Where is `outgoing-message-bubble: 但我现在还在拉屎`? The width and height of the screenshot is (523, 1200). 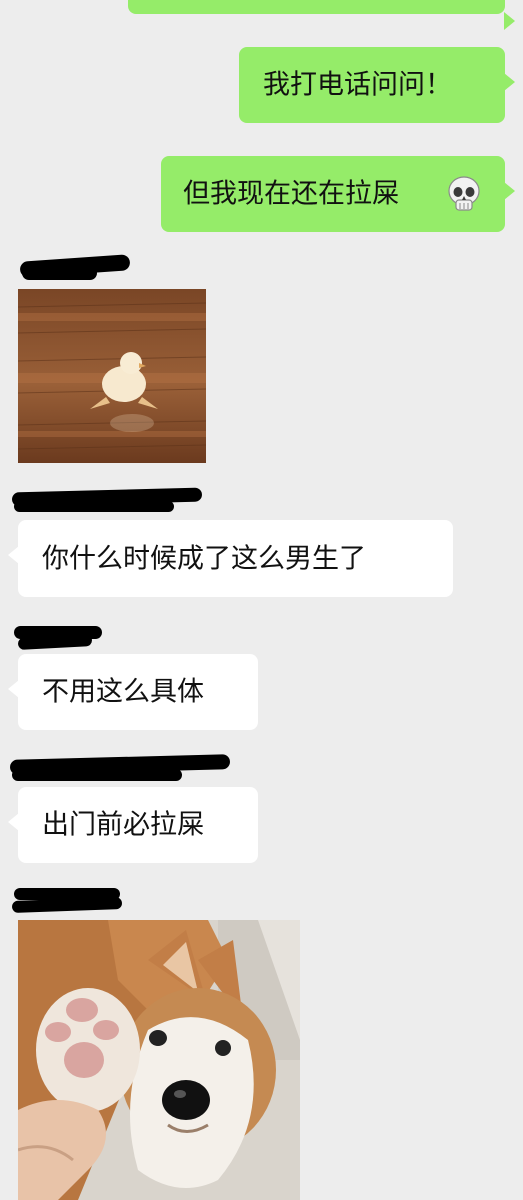
outgoing-message-bubble: 但我现在还在拉屎 is located at coordinates (338, 194).